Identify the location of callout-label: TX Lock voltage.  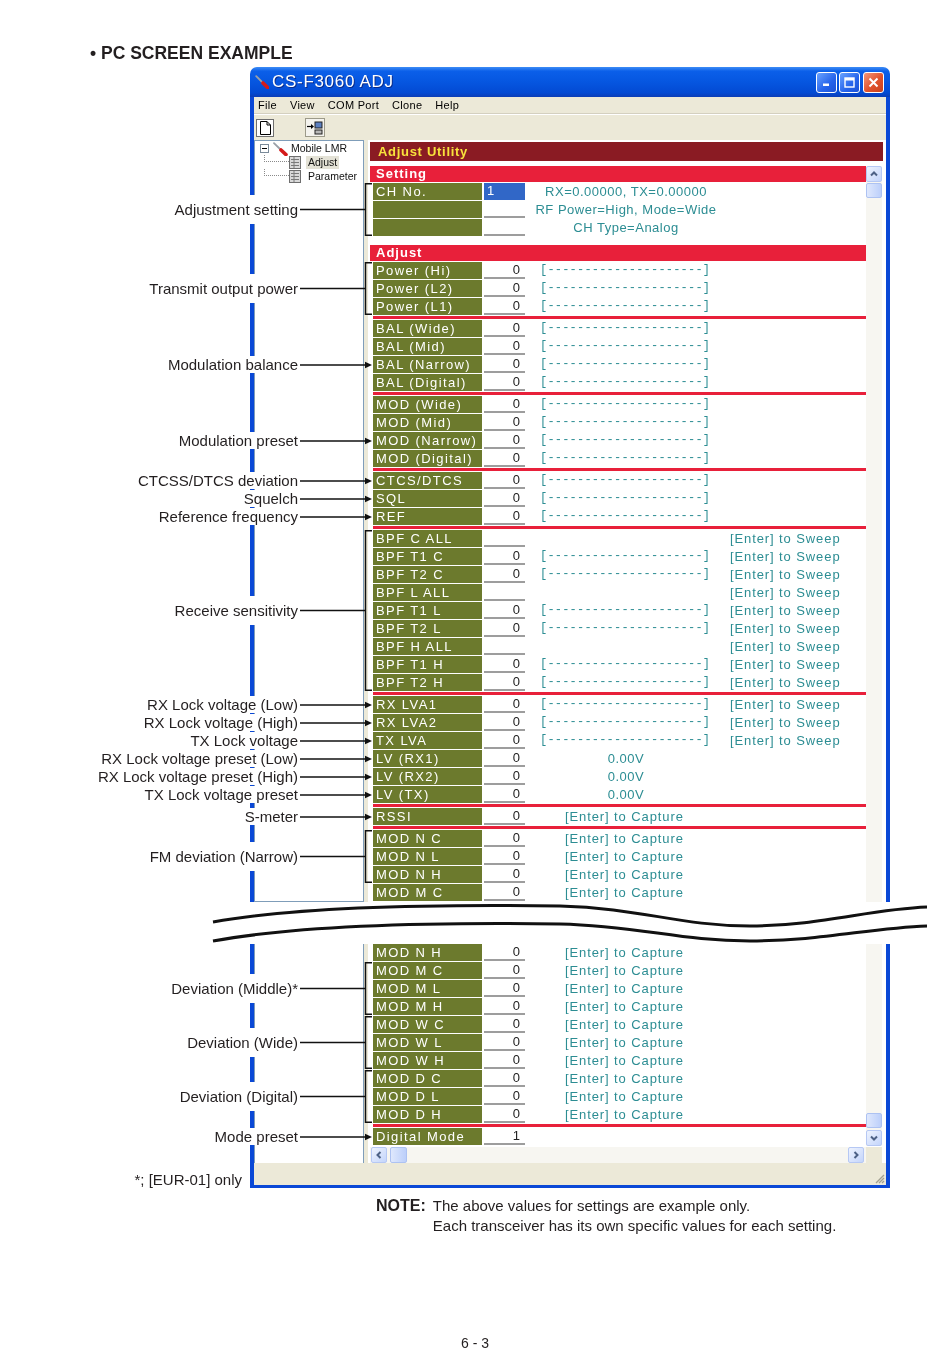
(245, 740).